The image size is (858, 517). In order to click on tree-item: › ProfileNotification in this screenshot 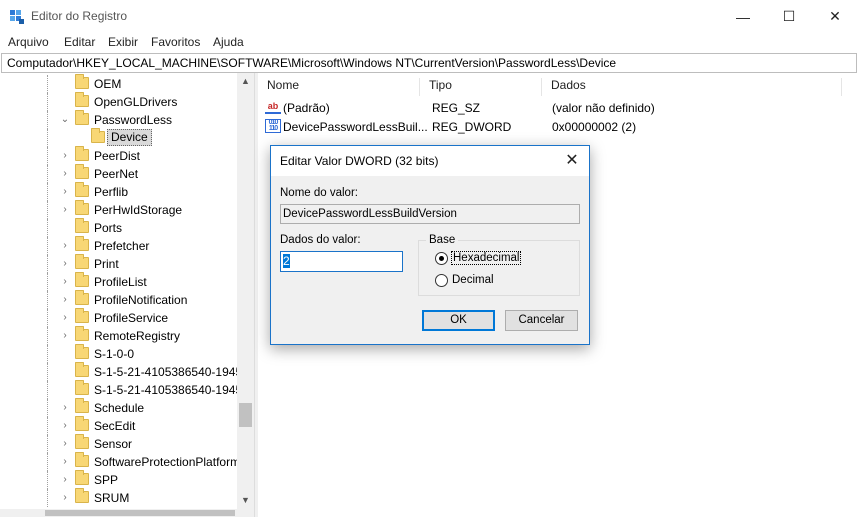, I will do `click(118, 299)`.